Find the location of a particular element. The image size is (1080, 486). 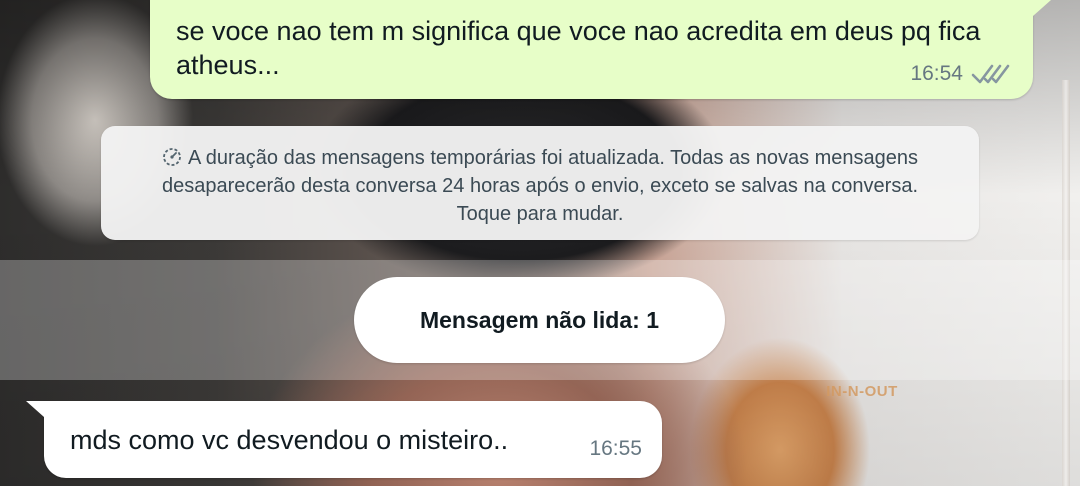

unread-messages-divider: Mensagem não lida: 1 is located at coordinates (539, 320).